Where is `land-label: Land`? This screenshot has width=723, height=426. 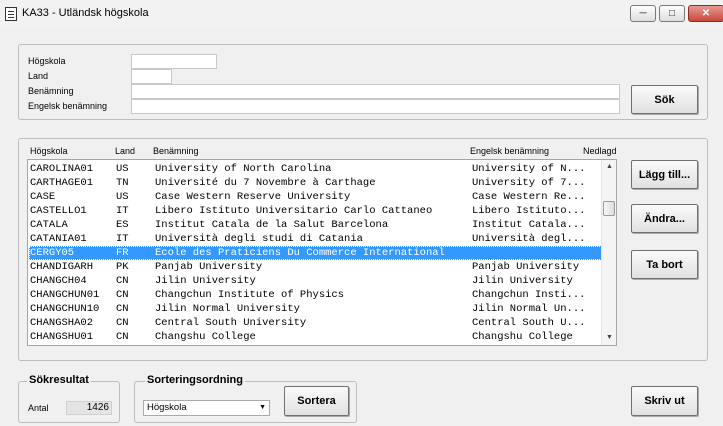
land-label: Land is located at coordinates (38, 76).